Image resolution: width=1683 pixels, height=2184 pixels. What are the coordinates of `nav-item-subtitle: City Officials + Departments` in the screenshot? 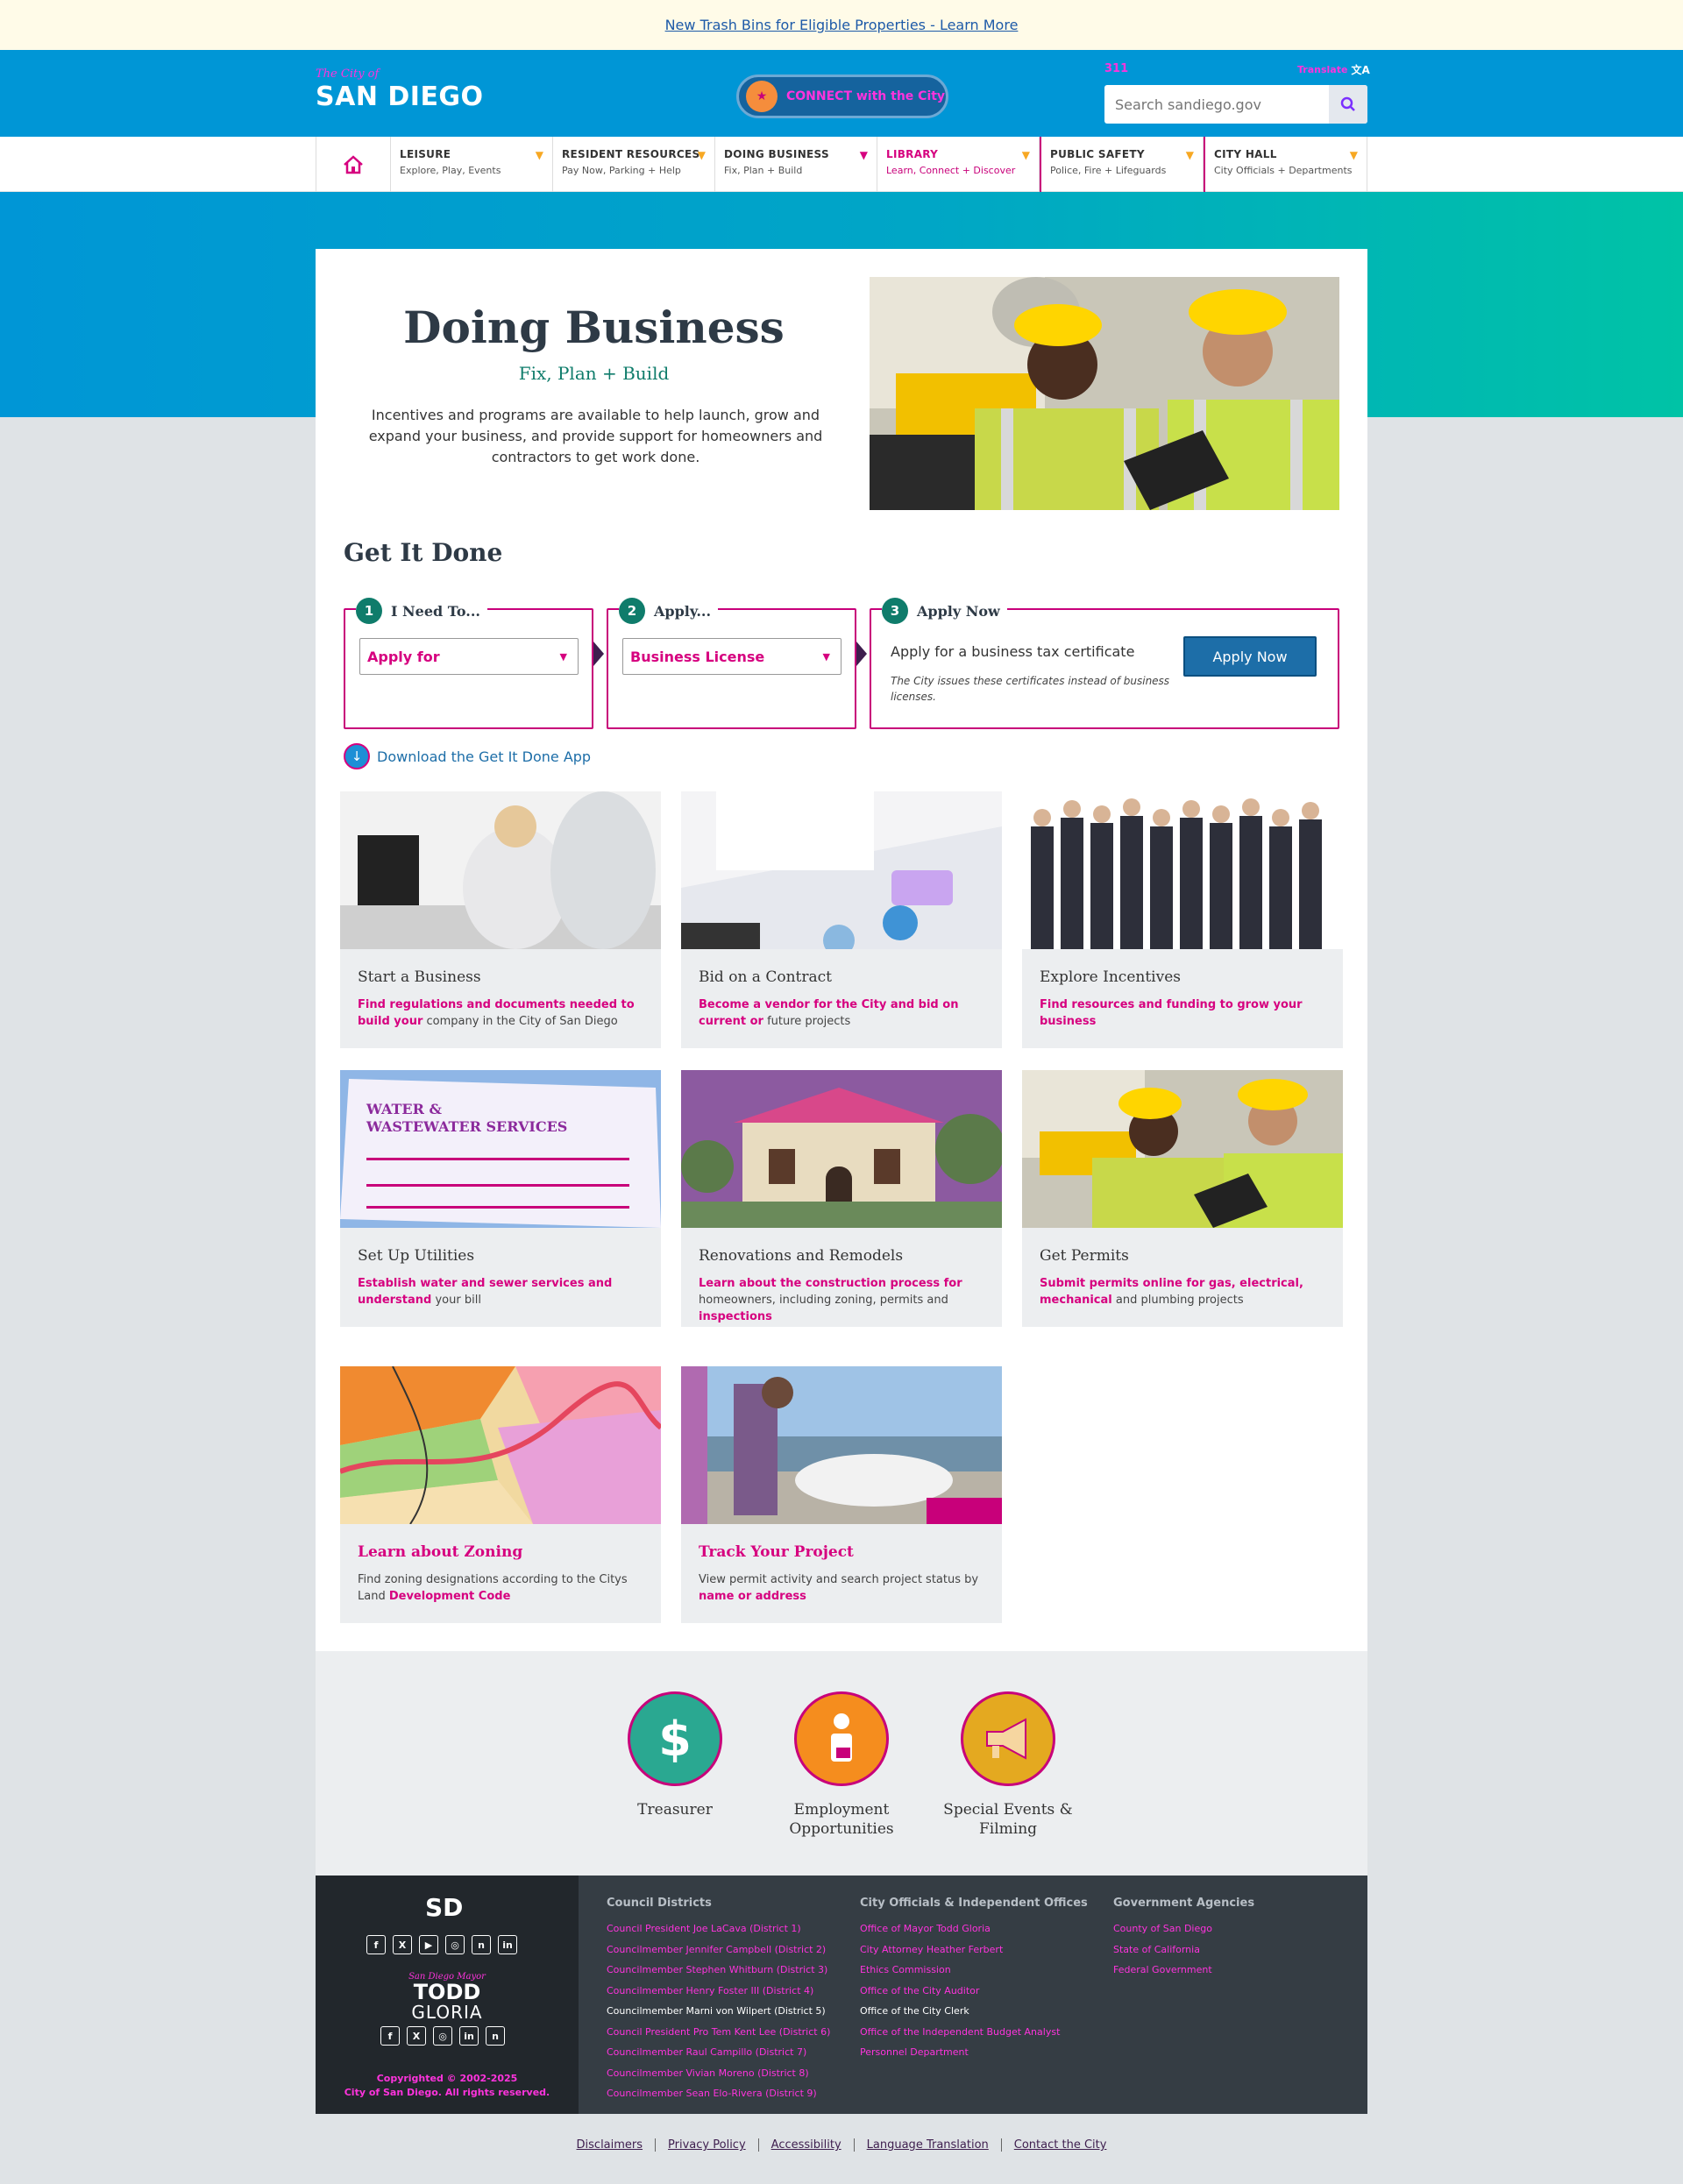 It's located at (1283, 170).